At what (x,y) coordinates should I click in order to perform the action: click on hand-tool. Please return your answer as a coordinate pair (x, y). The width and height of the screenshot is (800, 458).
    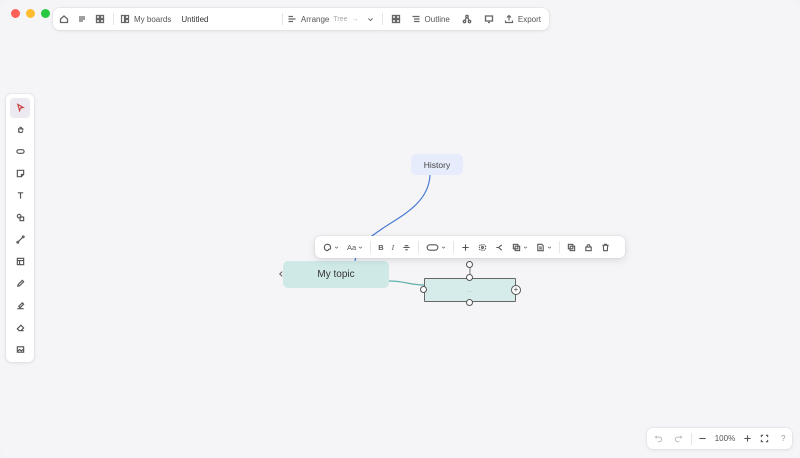
    Looking at the image, I should click on (20, 130).